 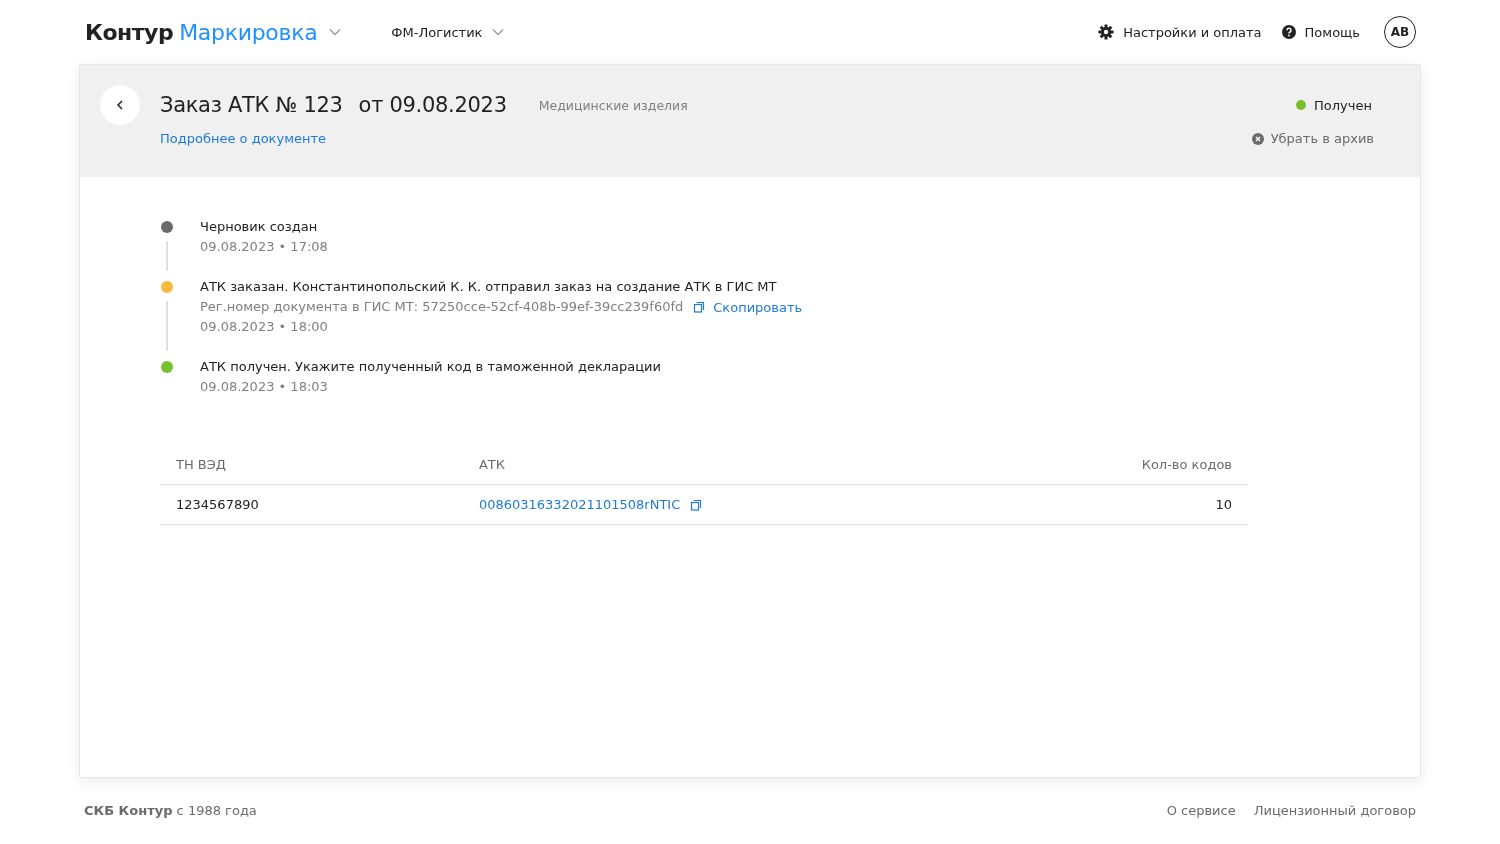 I want to click on tnved-cell: 1234567890, so click(x=311, y=504).